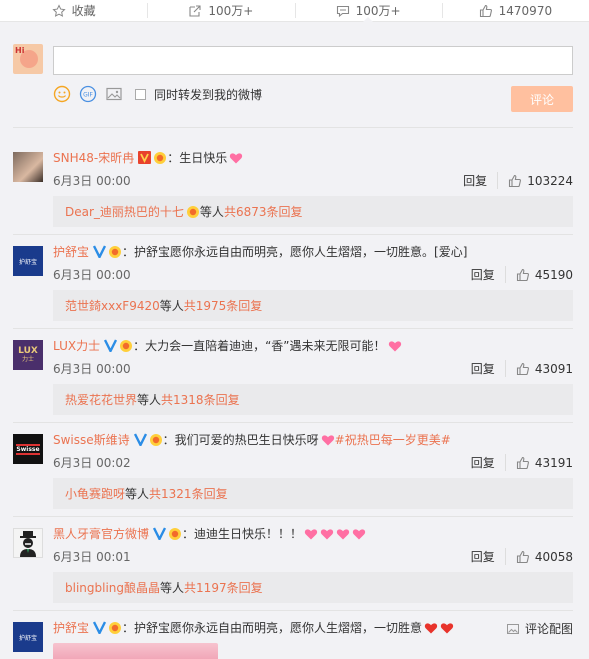 The width and height of the screenshot is (589, 659). What do you see at coordinates (393, 439) in the screenshot?
I see `hashtag-link: #祝热巴每一岁更美#` at bounding box center [393, 439].